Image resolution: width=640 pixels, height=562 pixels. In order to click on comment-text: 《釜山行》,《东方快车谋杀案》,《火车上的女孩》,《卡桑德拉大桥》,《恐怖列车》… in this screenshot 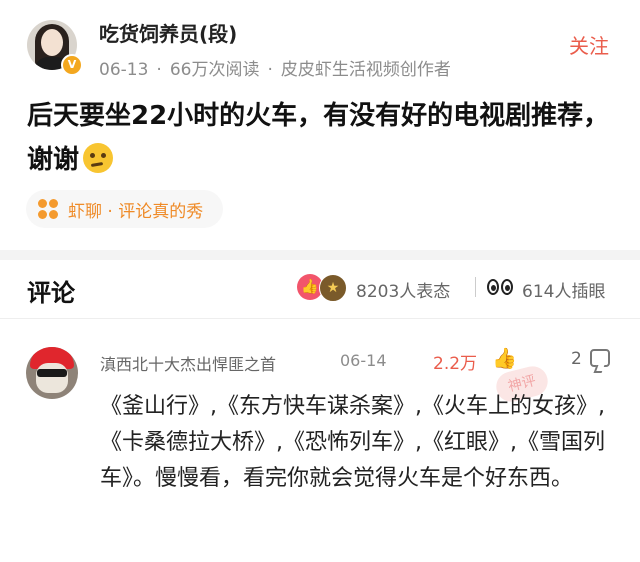, I will do `click(352, 442)`.